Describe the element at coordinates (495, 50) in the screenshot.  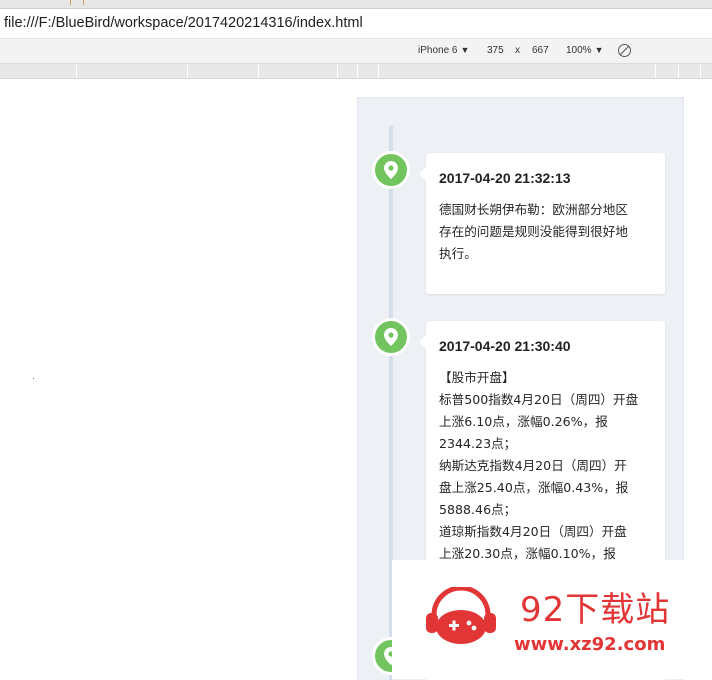
I see `width-input: 375` at that location.